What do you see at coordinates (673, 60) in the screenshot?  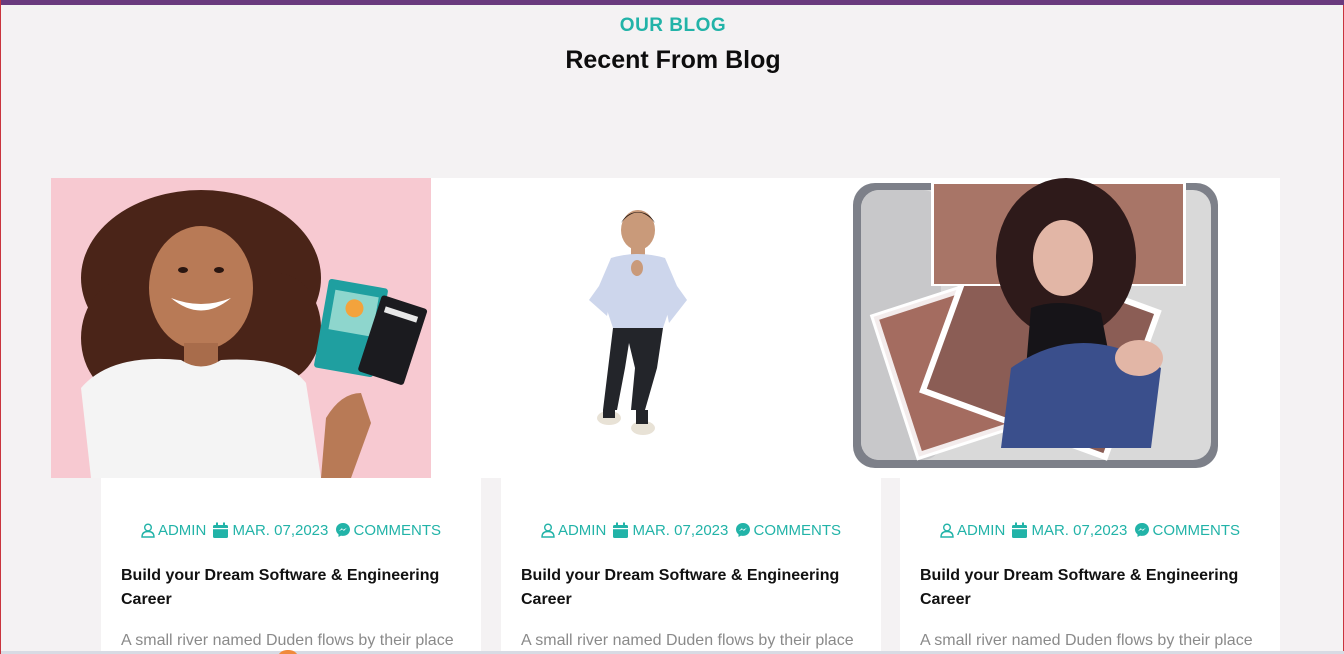 I see `section-title: Recent From Blog` at bounding box center [673, 60].